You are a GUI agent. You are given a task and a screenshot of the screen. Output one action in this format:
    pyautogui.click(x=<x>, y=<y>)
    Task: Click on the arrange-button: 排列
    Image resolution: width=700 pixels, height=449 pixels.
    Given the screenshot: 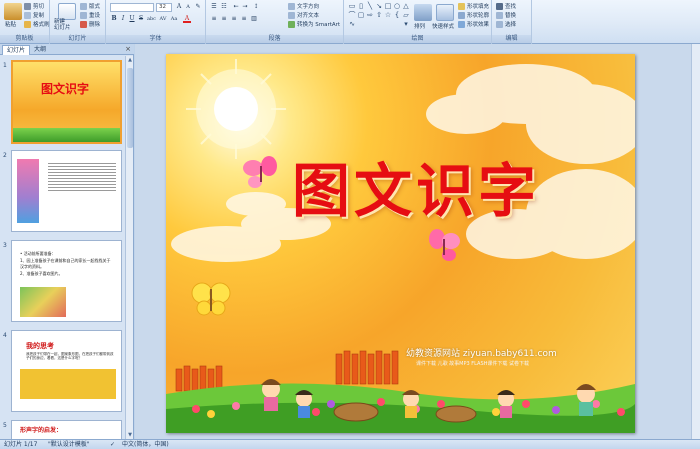 What is the action you would take?
    pyautogui.click(x=419, y=26)
    